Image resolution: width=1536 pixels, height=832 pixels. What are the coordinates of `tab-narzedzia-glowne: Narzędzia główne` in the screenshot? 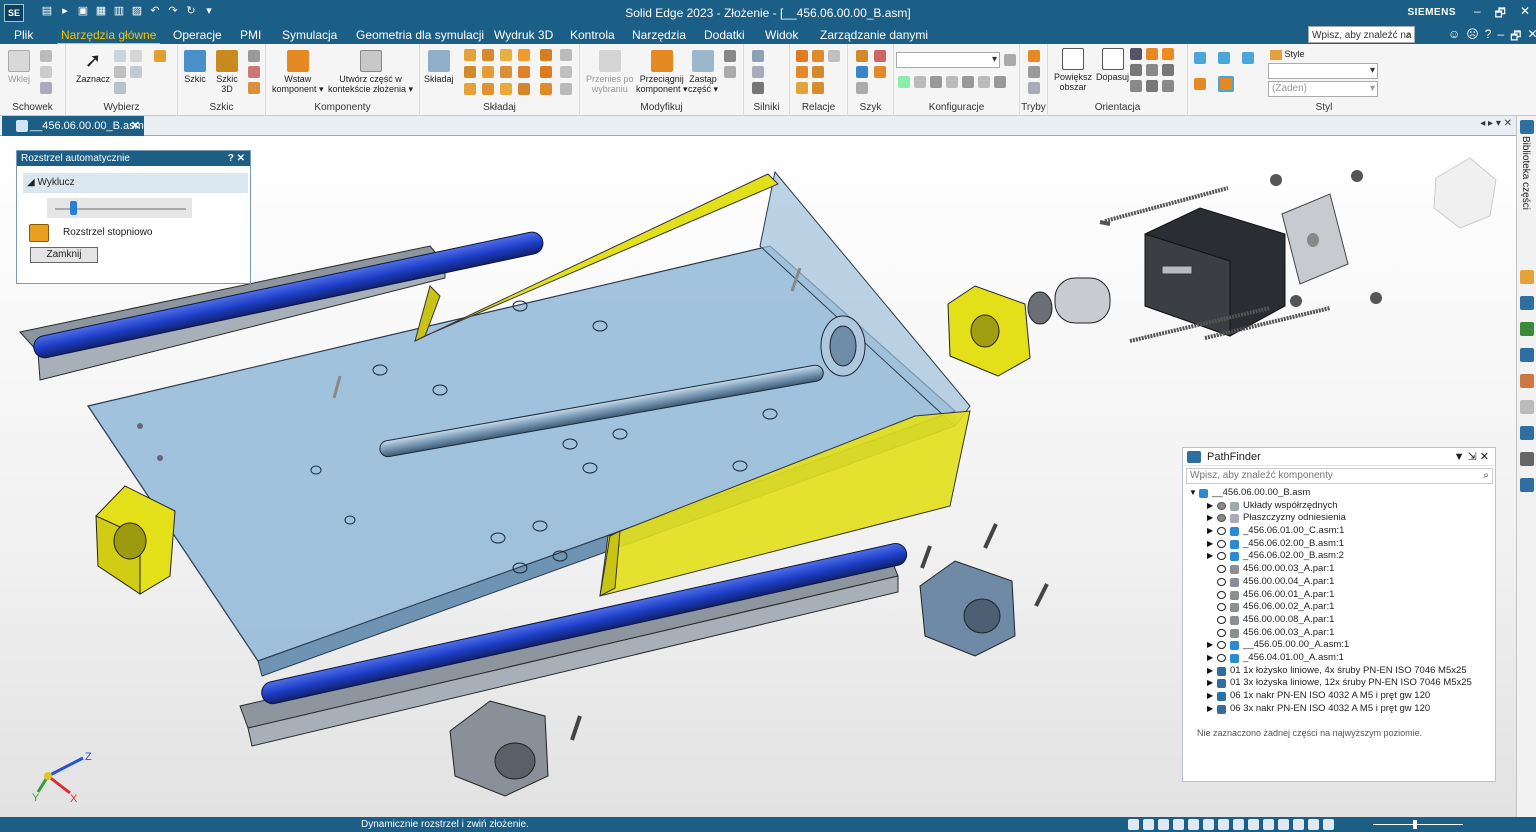 It's located at (109, 36).